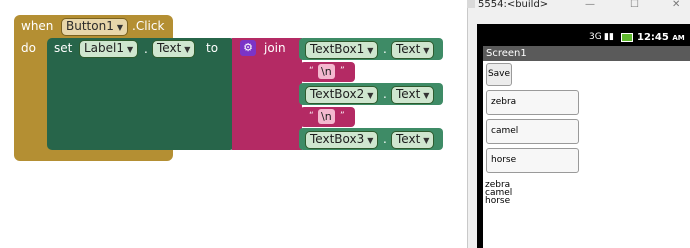 This screenshot has width=690, height=248. What do you see at coordinates (678, 38) in the screenshot?
I see `clock-suffix: AM` at bounding box center [678, 38].